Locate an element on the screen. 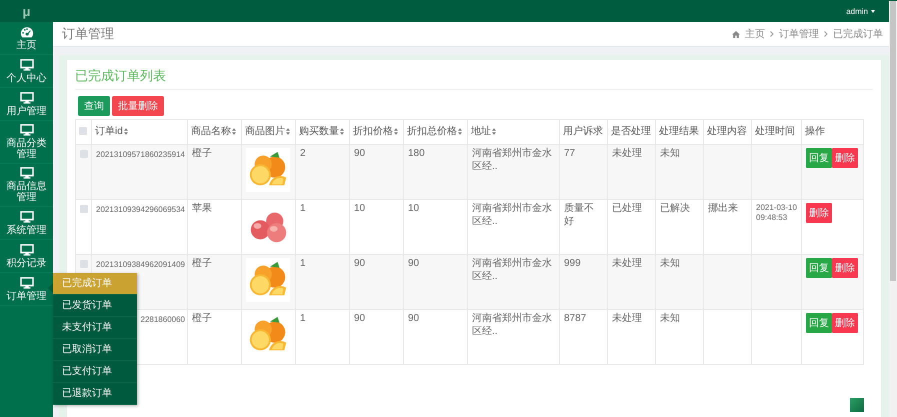 The height and width of the screenshot is (417, 897). page-title: 订单管理 is located at coordinates (88, 34).